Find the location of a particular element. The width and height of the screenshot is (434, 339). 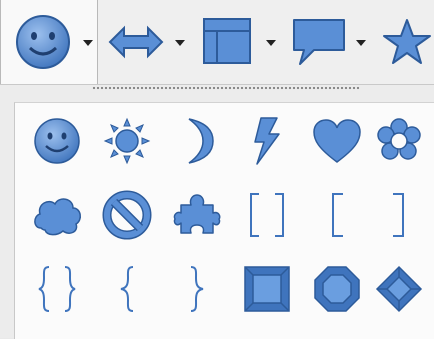

octagon-bevel-shape is located at coordinates (337, 289).